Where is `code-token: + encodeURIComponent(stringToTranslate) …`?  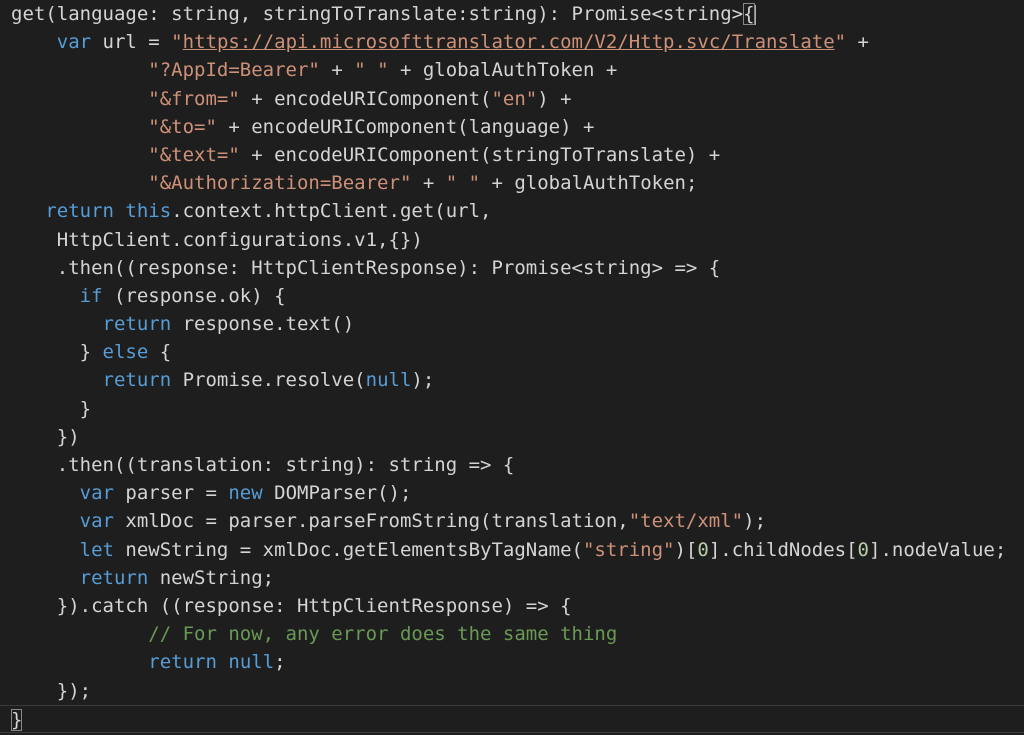
code-token: + encodeURIComponent(stringToTranslate) … is located at coordinates (480, 154).